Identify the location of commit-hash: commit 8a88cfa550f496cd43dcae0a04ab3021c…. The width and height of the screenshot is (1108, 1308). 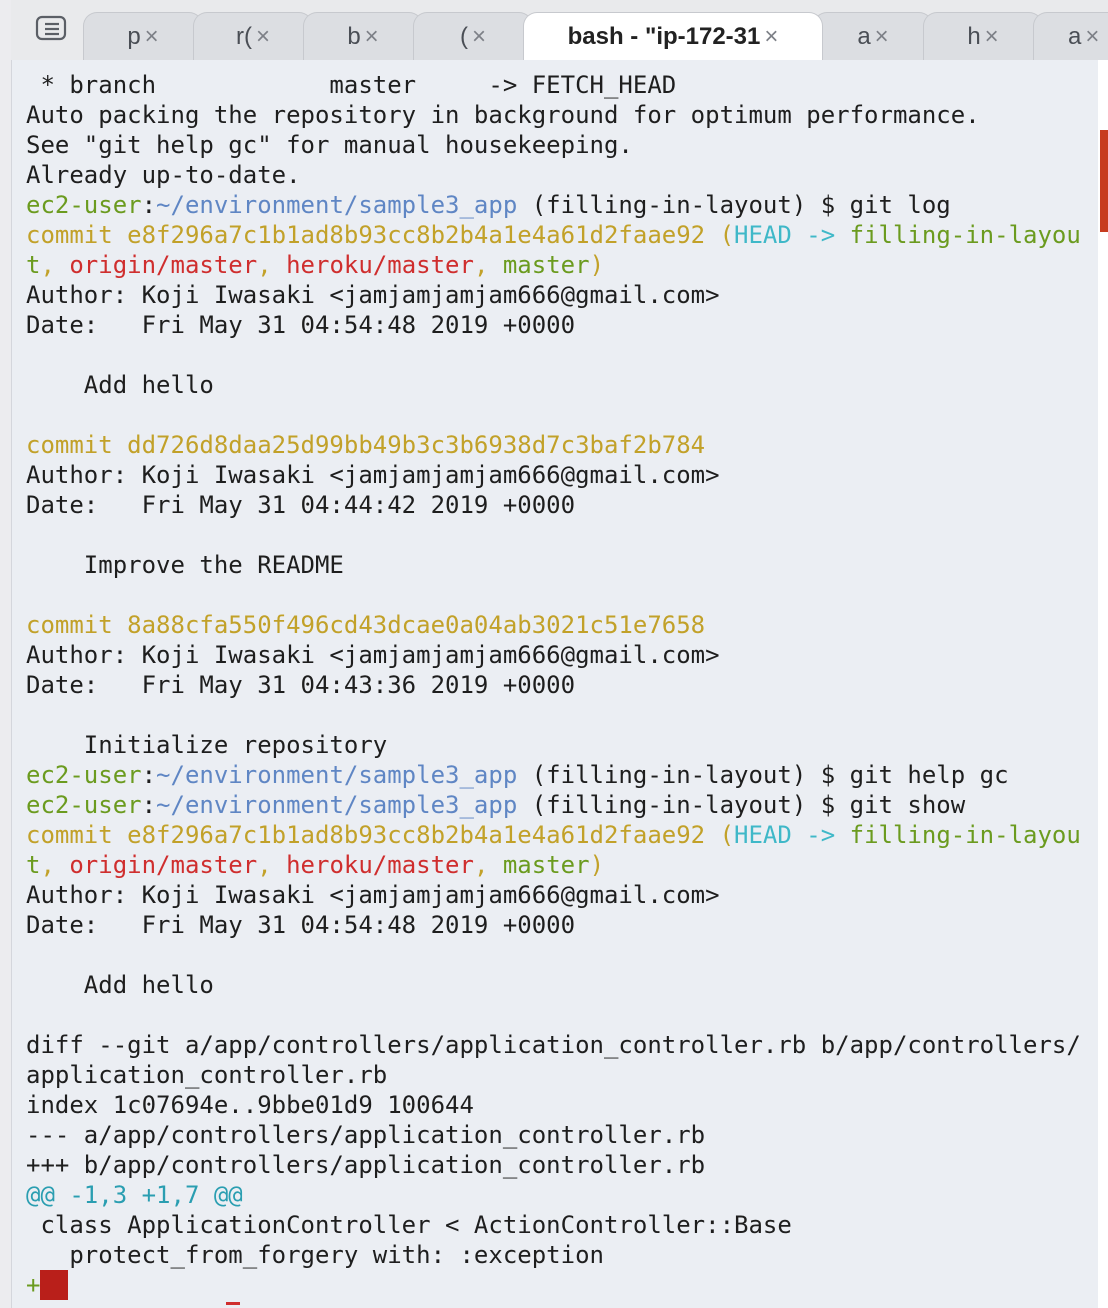
(366, 625).